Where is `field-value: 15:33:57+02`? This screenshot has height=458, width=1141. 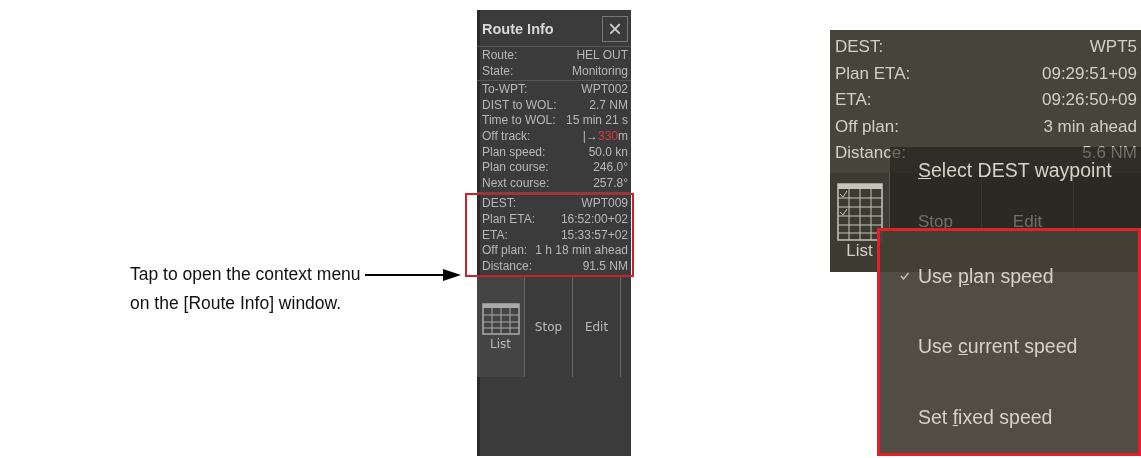 field-value: 15:33:57+02 is located at coordinates (594, 235).